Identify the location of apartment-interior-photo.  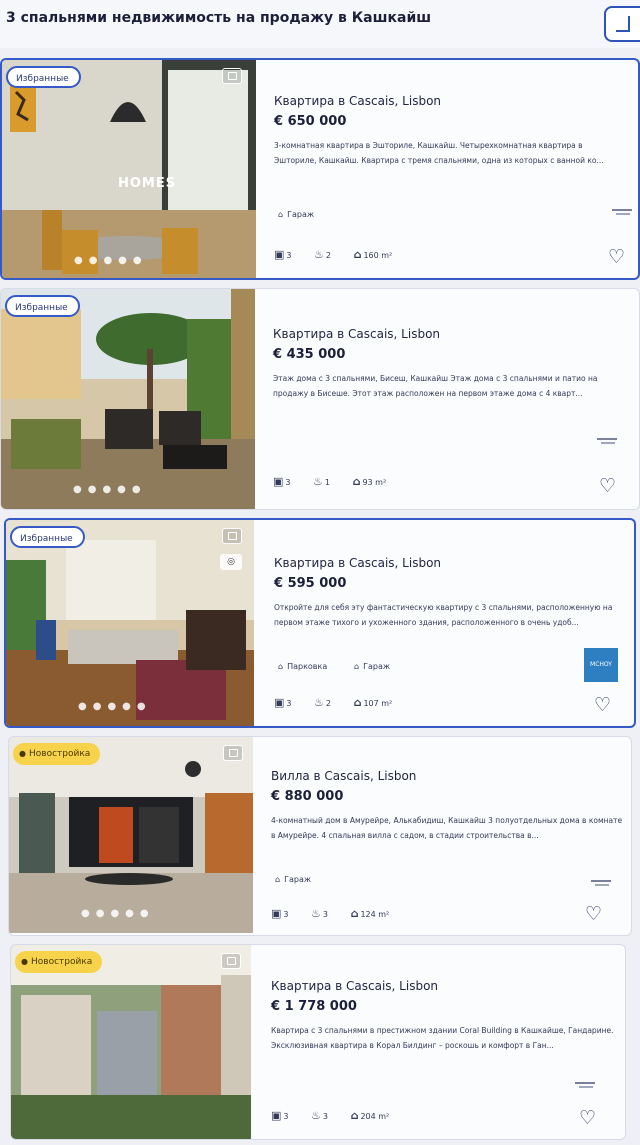
(129, 169).